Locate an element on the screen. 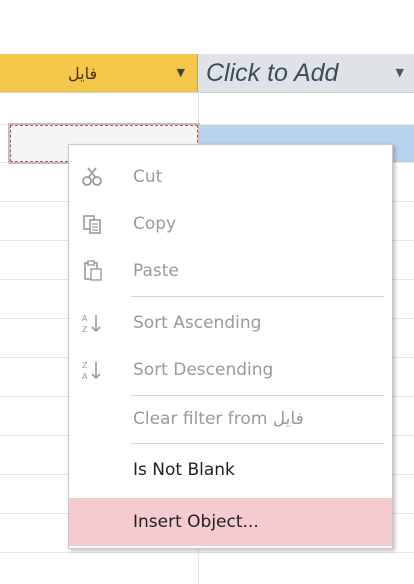 The height and width of the screenshot is (584, 414). click-to-add-header: Click to Add ▼ is located at coordinates (306, 73).